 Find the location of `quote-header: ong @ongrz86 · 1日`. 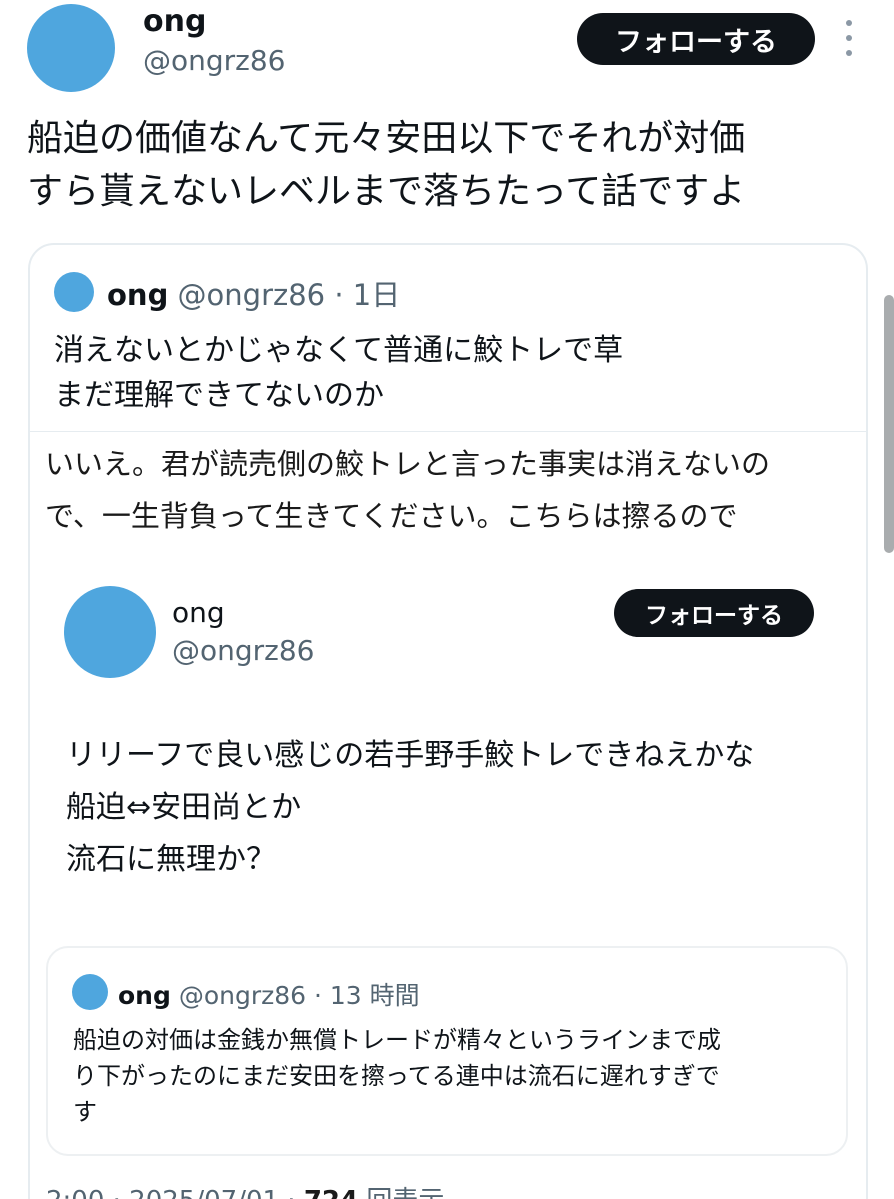

quote-header: ong @ongrz86 · 1日 is located at coordinates (253, 293).